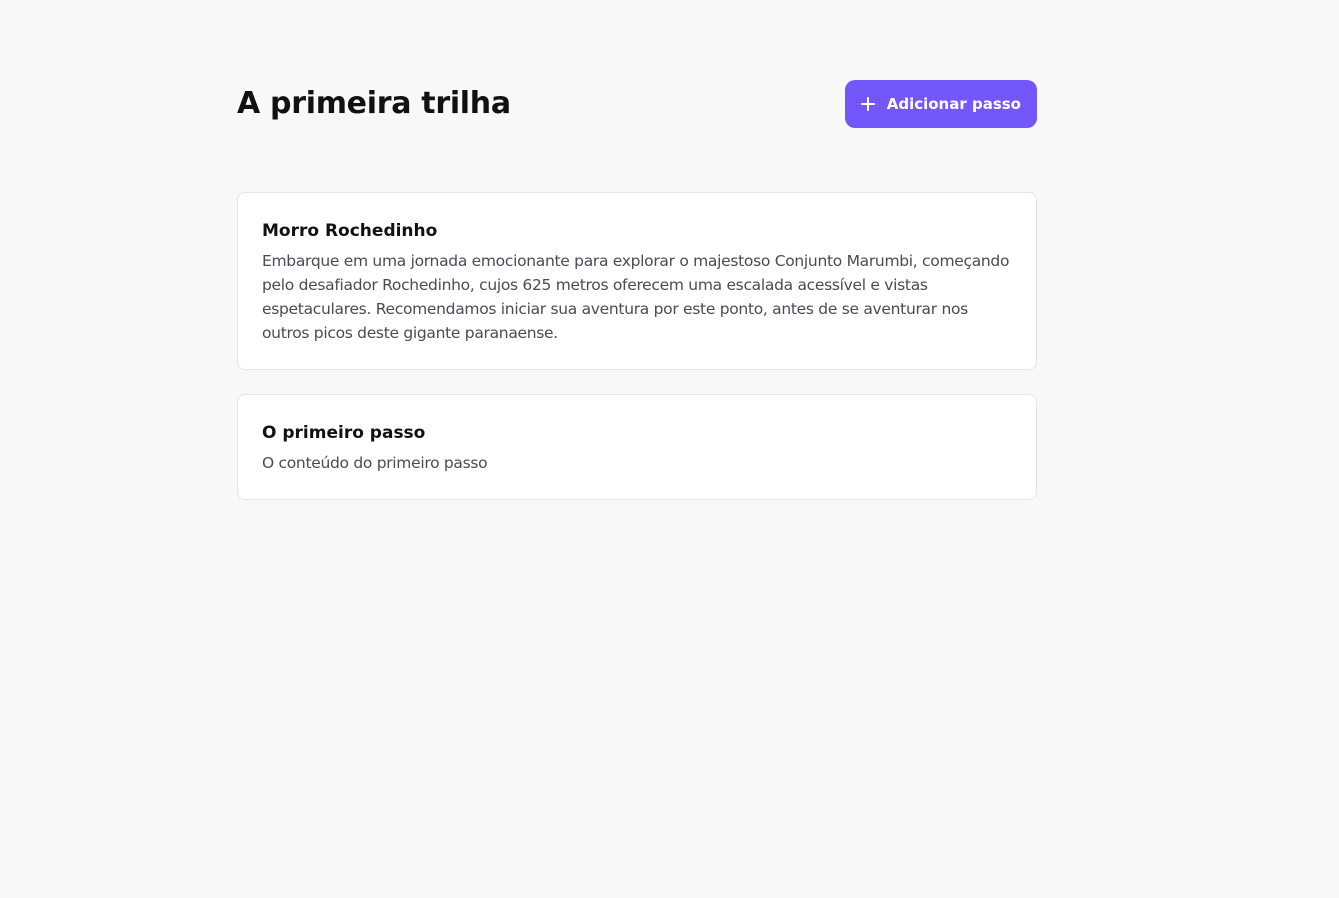 This screenshot has width=1339, height=898. What do you see at coordinates (350, 231) in the screenshot?
I see `step-title: Morro Rochedinho` at bounding box center [350, 231].